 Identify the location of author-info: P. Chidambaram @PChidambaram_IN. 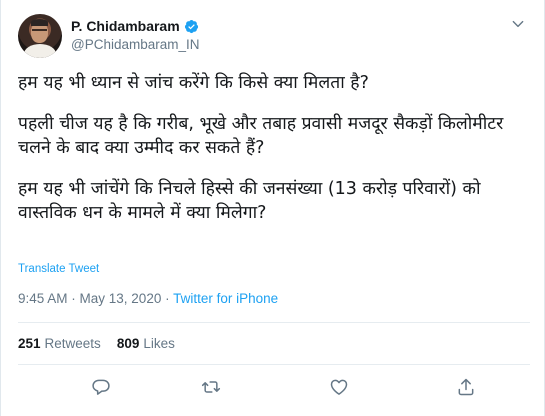
(135, 34).